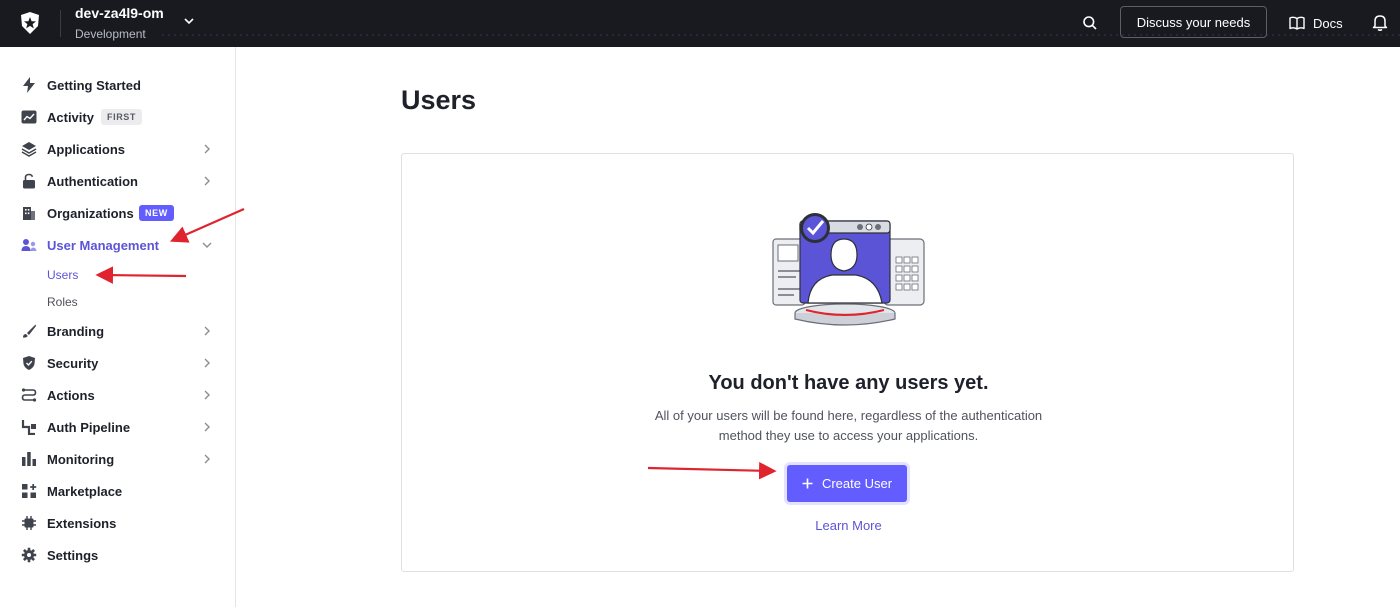 This screenshot has height=607, width=1400. Describe the element at coordinates (156, 213) in the screenshot. I see `new-badge: NEW` at that location.